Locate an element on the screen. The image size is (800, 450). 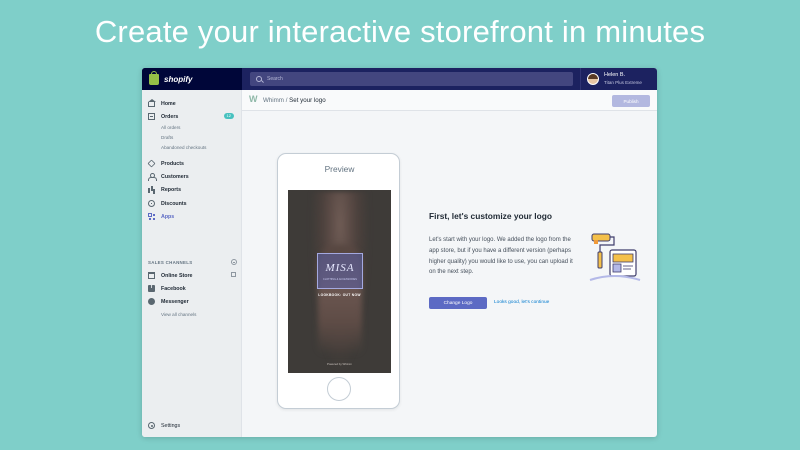
sidebar-item-reports: Reports is located at coordinates (193, 189).